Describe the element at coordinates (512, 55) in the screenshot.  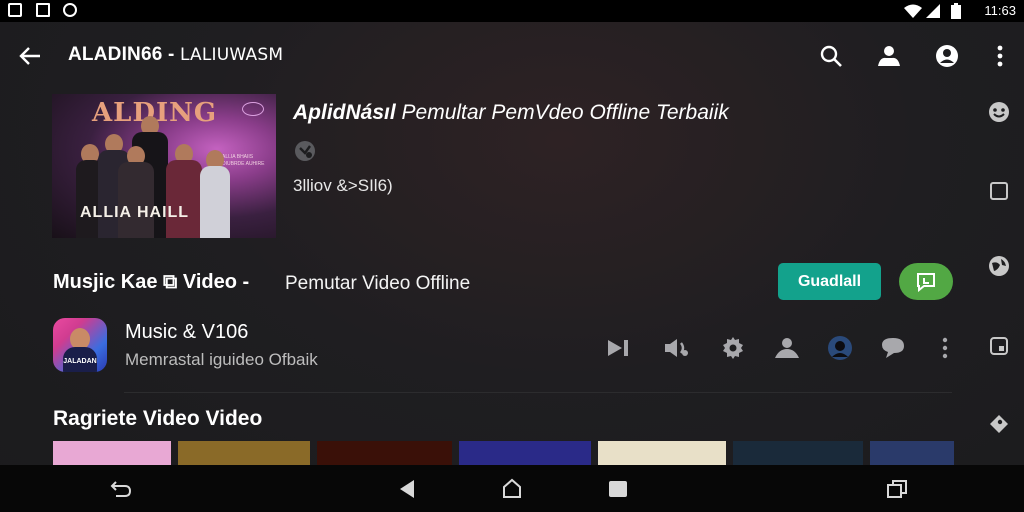
I see `app-bar: ALADIN66 - LALIUWASM` at that location.